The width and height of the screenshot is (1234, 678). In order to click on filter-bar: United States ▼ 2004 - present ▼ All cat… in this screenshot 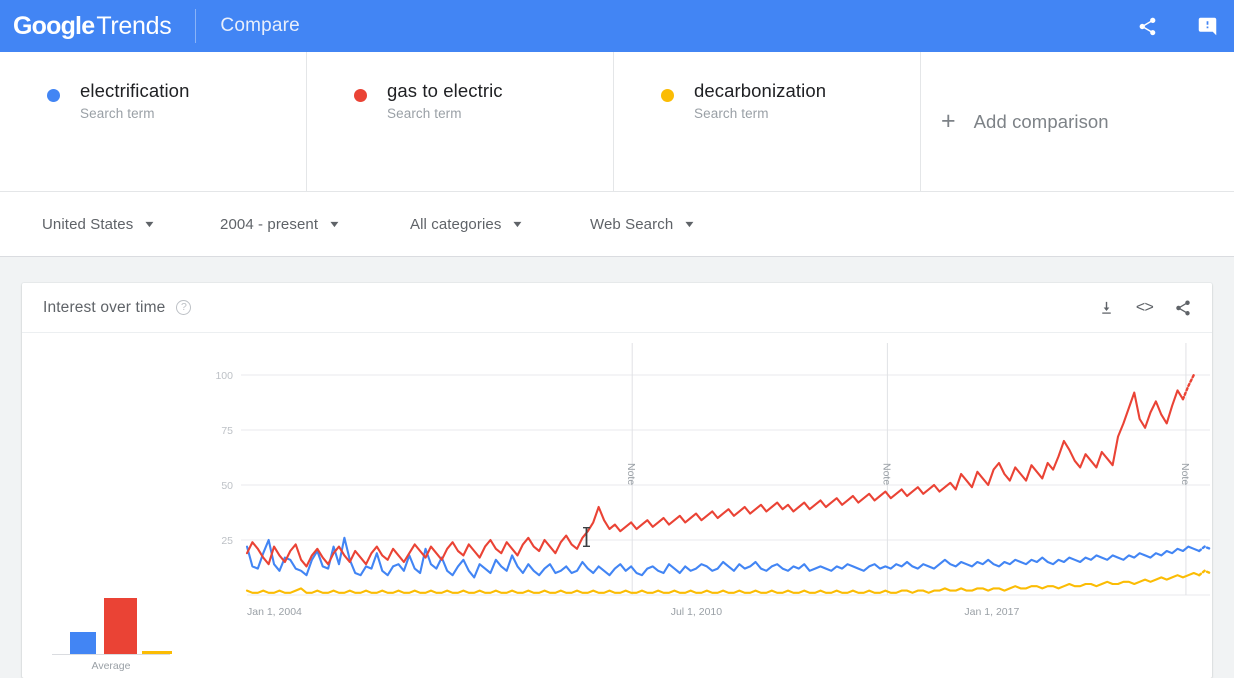, I will do `click(617, 224)`.